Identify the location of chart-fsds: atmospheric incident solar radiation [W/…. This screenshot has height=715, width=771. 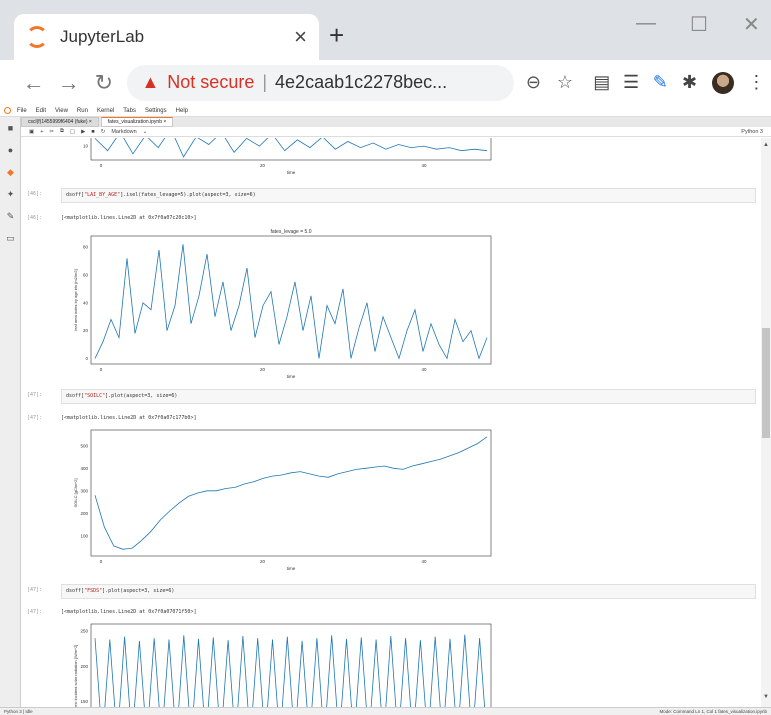
(282, 665).